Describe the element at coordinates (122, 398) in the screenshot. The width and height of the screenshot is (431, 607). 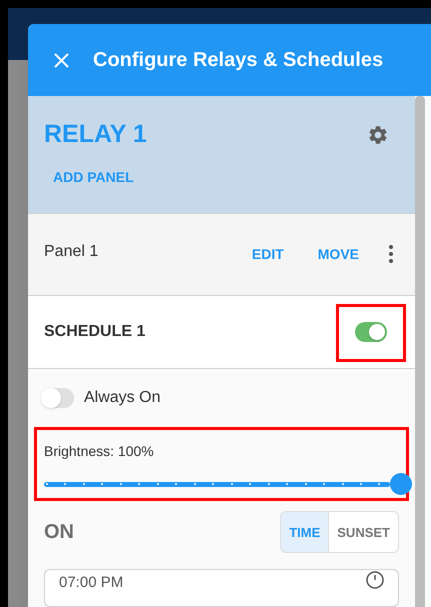
I see `always-on-label: Always On` at that location.